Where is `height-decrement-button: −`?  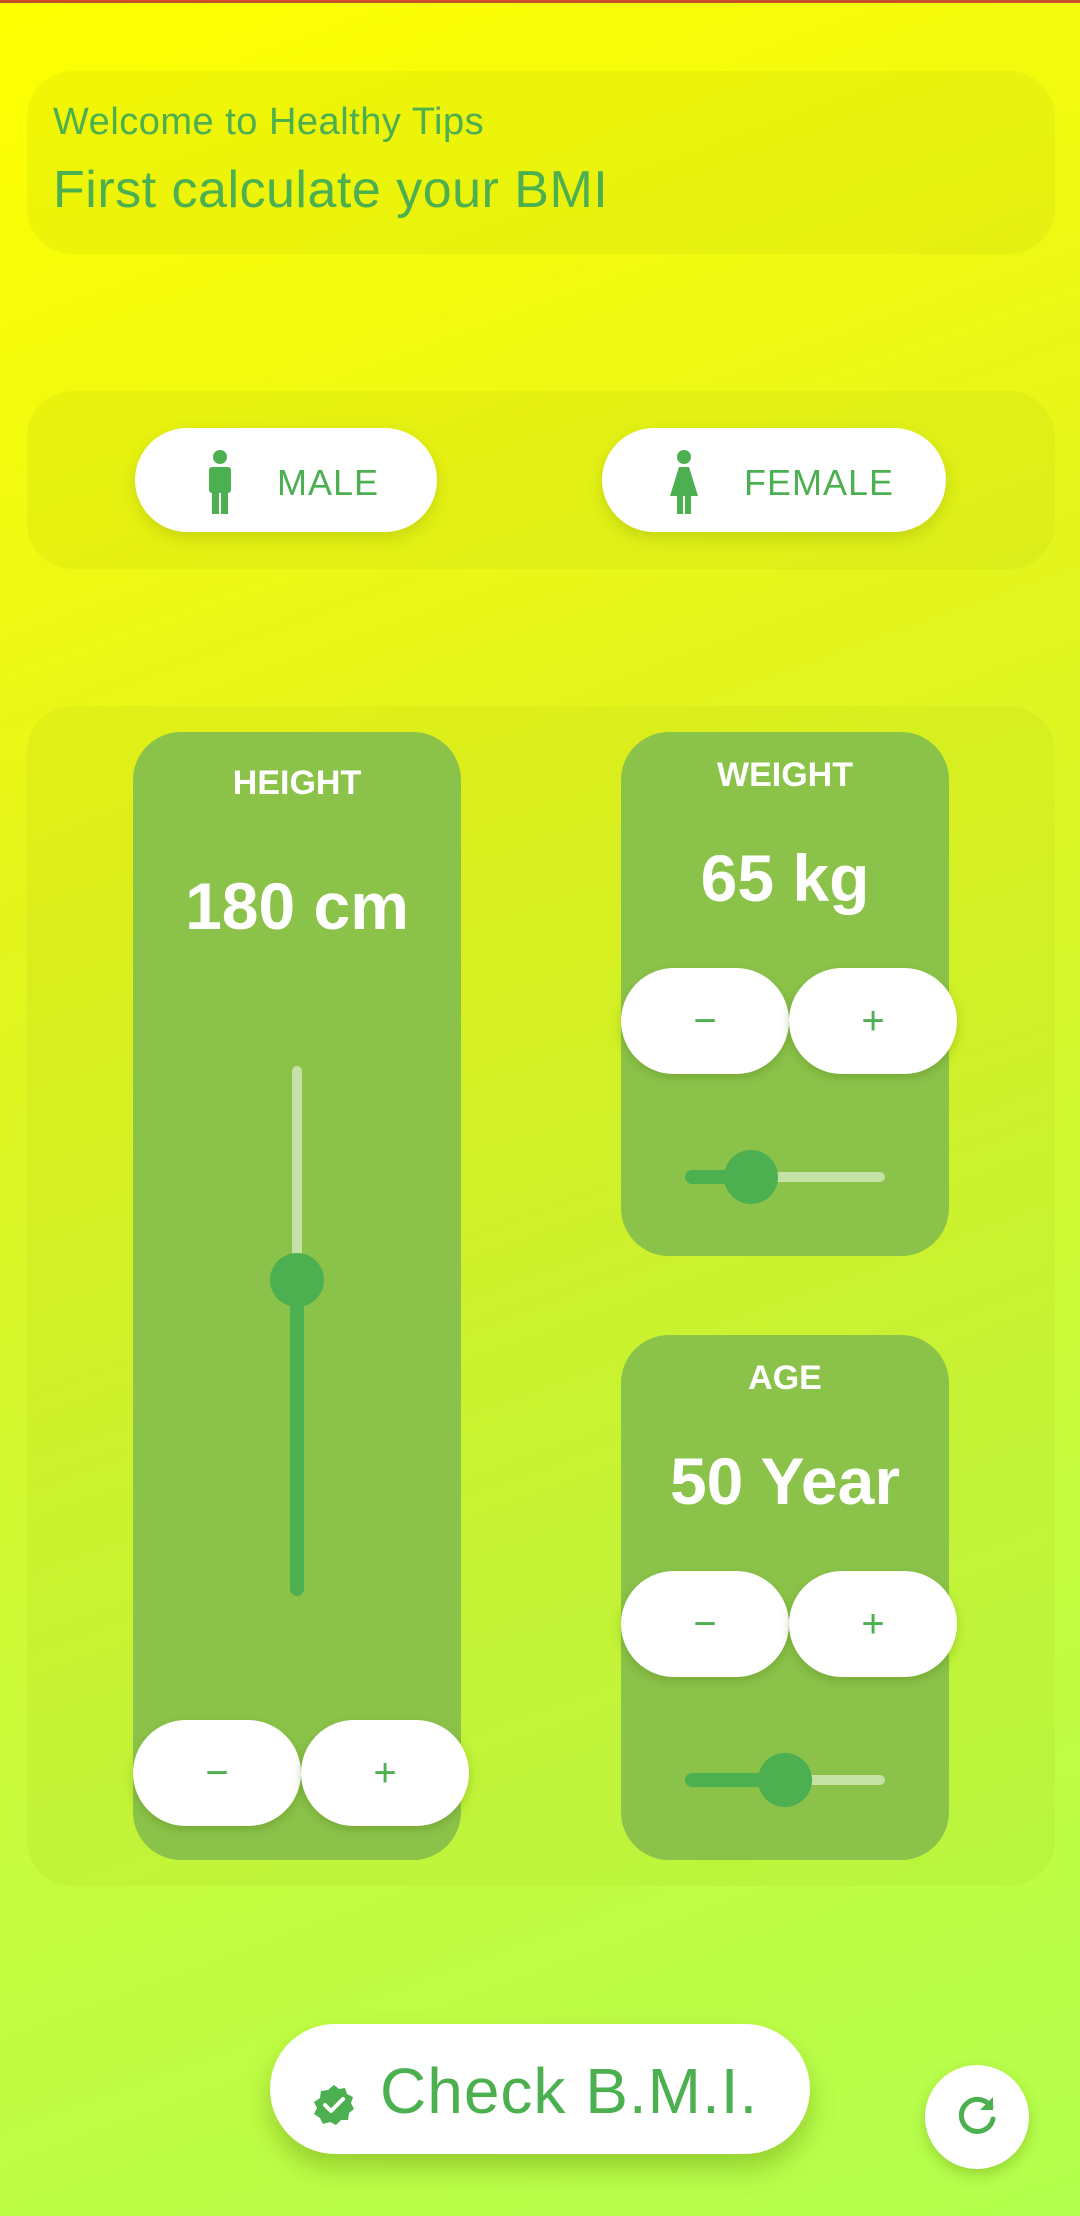 height-decrement-button: − is located at coordinates (217, 1773).